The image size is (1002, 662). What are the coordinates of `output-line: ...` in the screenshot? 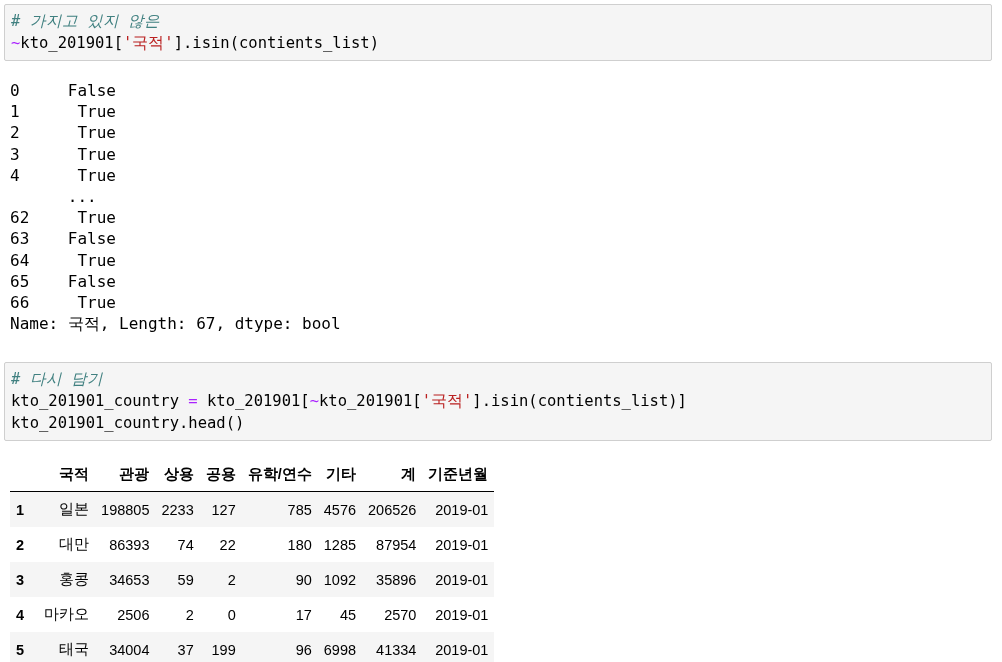 It's located at (81, 197).